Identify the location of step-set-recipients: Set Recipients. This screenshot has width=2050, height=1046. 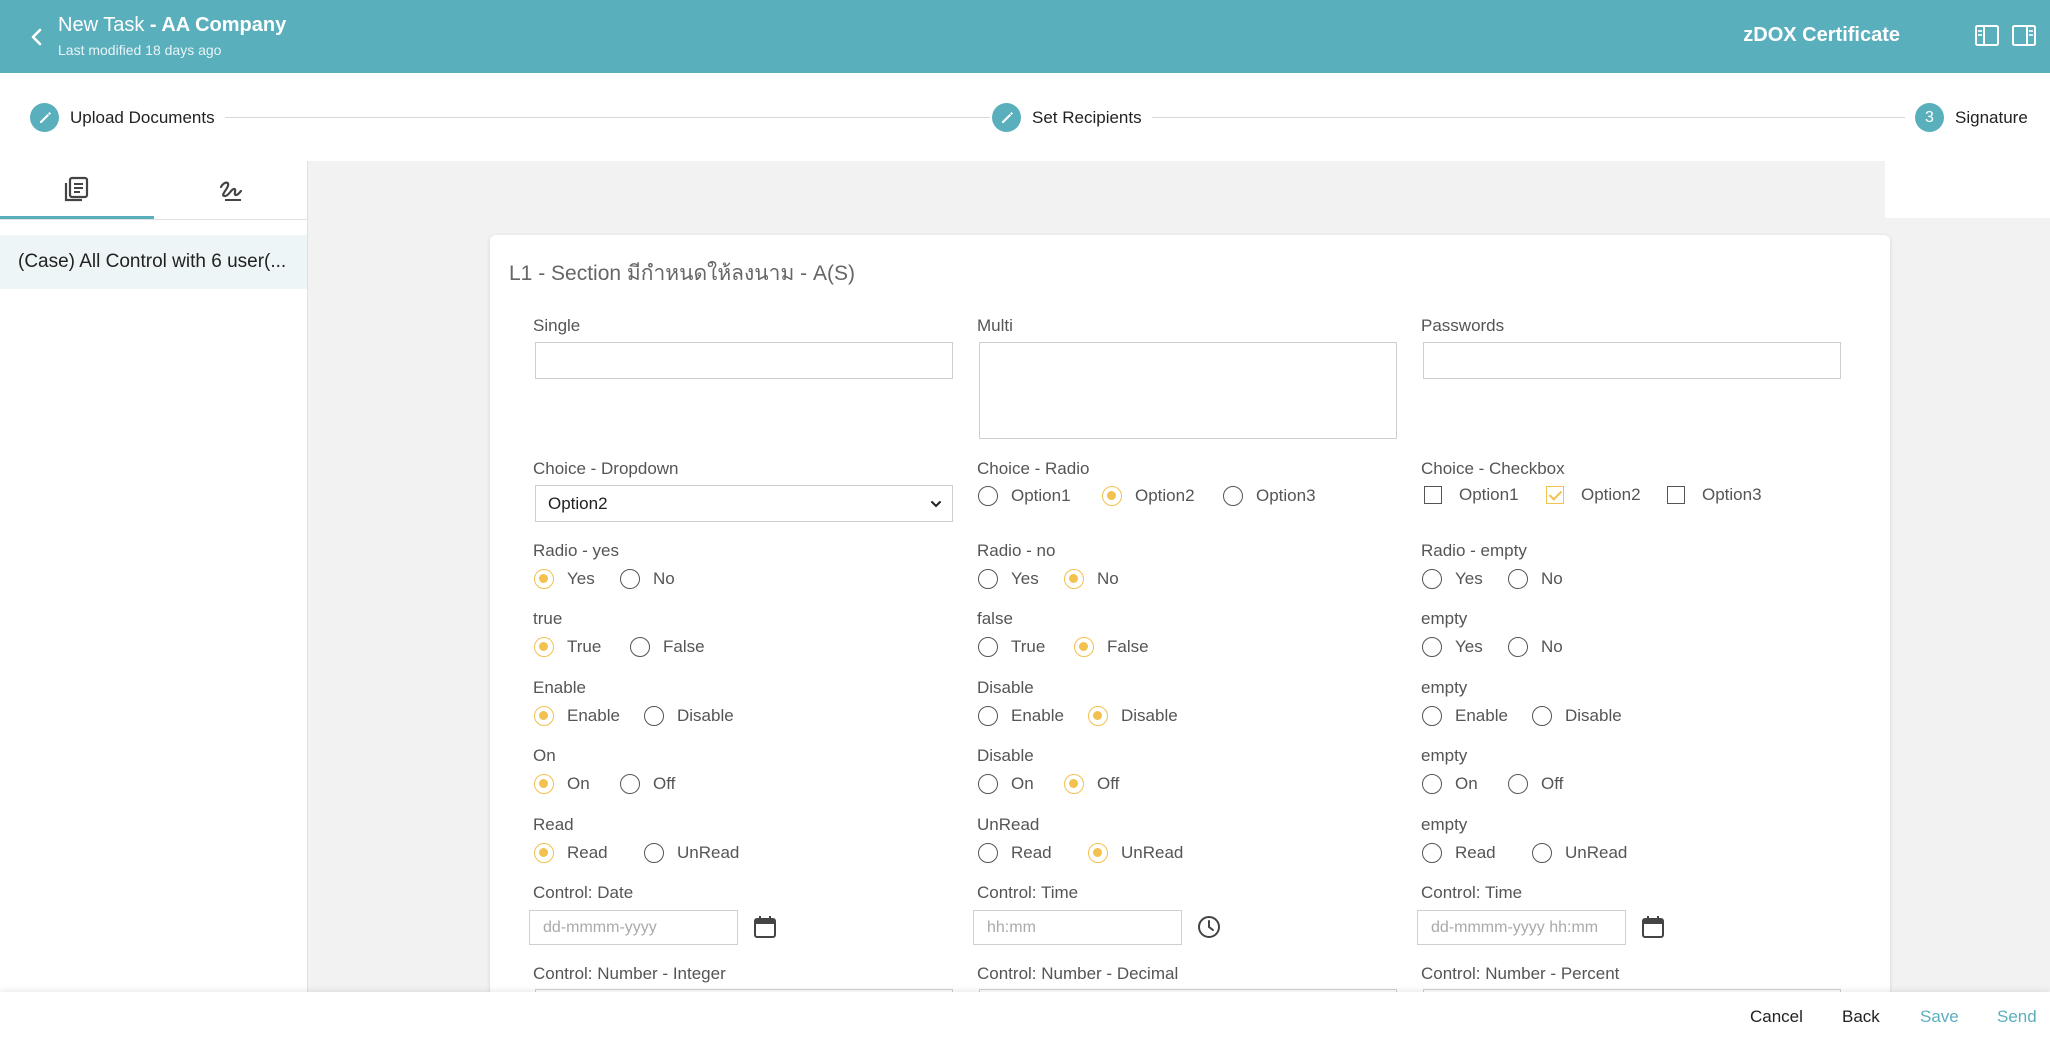
(1071, 117).